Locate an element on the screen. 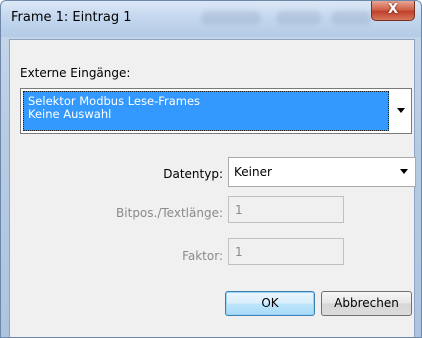 This screenshot has width=422, height=338. factor-label: Faktor: is located at coordinates (202, 256).